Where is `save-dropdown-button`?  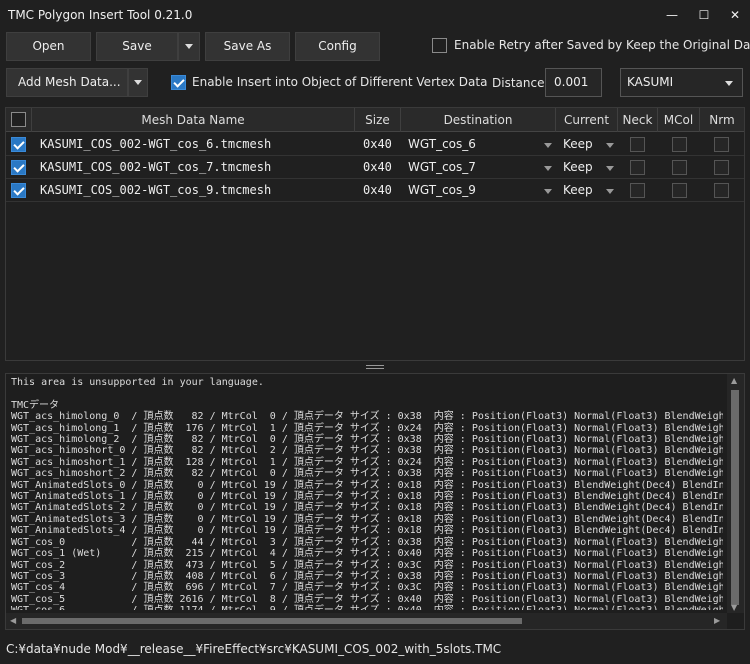 save-dropdown-button is located at coordinates (189, 46).